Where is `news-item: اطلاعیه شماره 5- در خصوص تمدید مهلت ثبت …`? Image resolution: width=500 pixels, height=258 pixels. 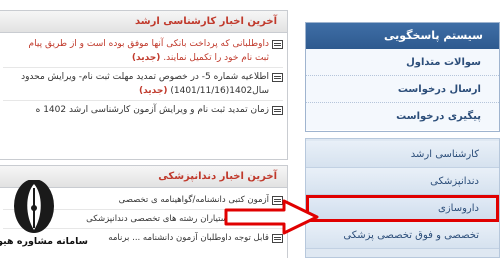
news-item: اطلاعیه شماره 5- در خصوص تمدید مهلت ثبت … is located at coordinates (143, 84).